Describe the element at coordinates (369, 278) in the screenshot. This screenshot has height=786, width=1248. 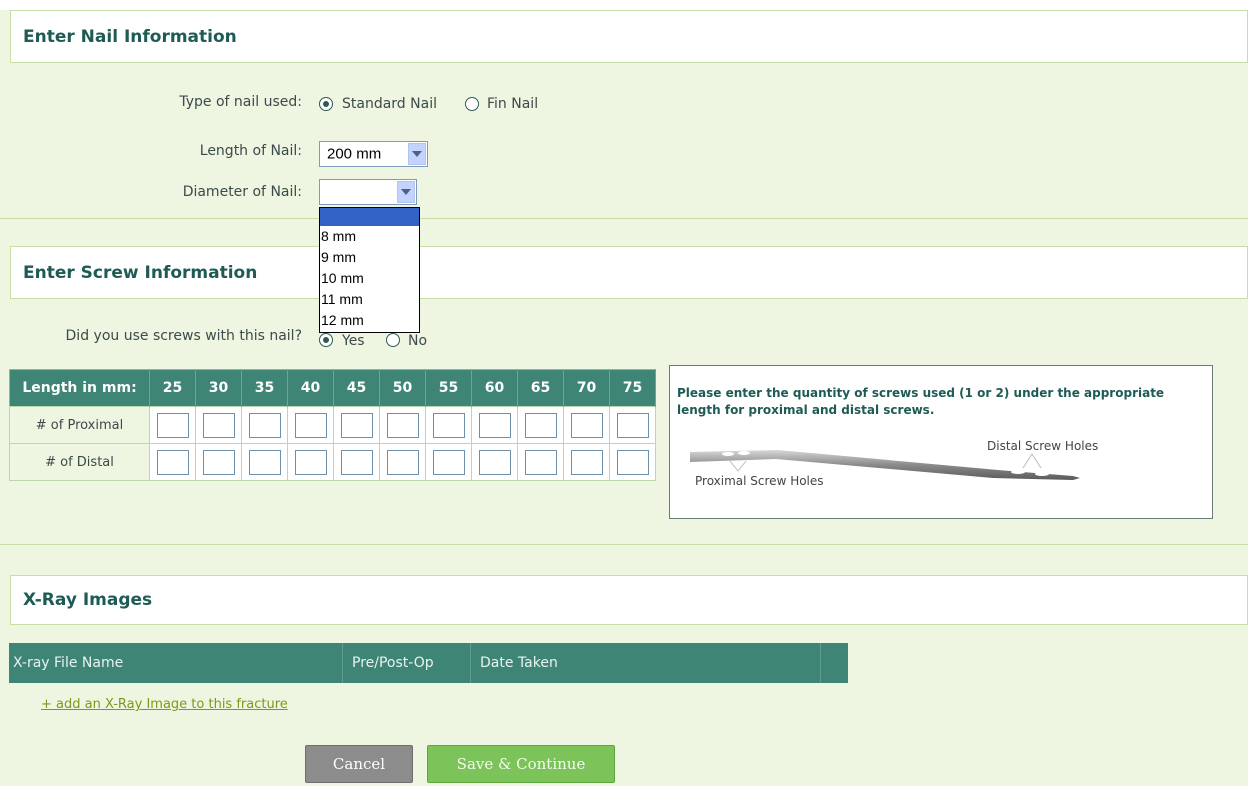
I see `diameter-option: 10 mm` at that location.